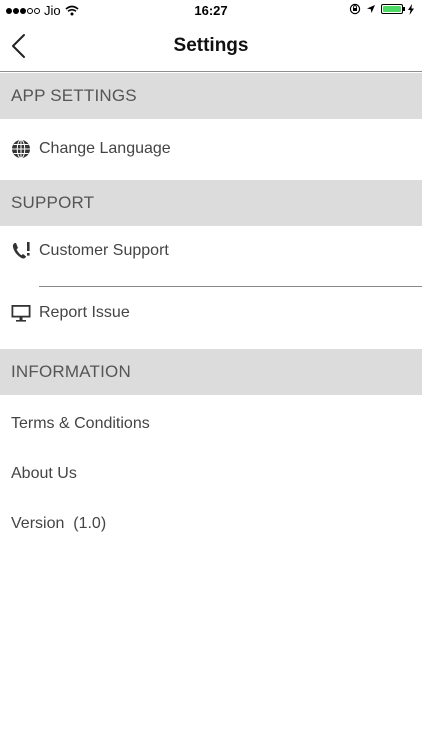  Describe the element at coordinates (211, 203) in the screenshot. I see `section-header-support: SUPPORT` at that location.